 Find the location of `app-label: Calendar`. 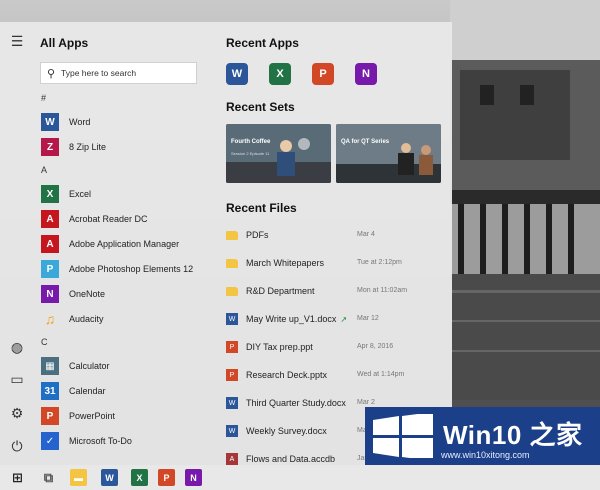

app-label: Calendar is located at coordinates (87, 391).